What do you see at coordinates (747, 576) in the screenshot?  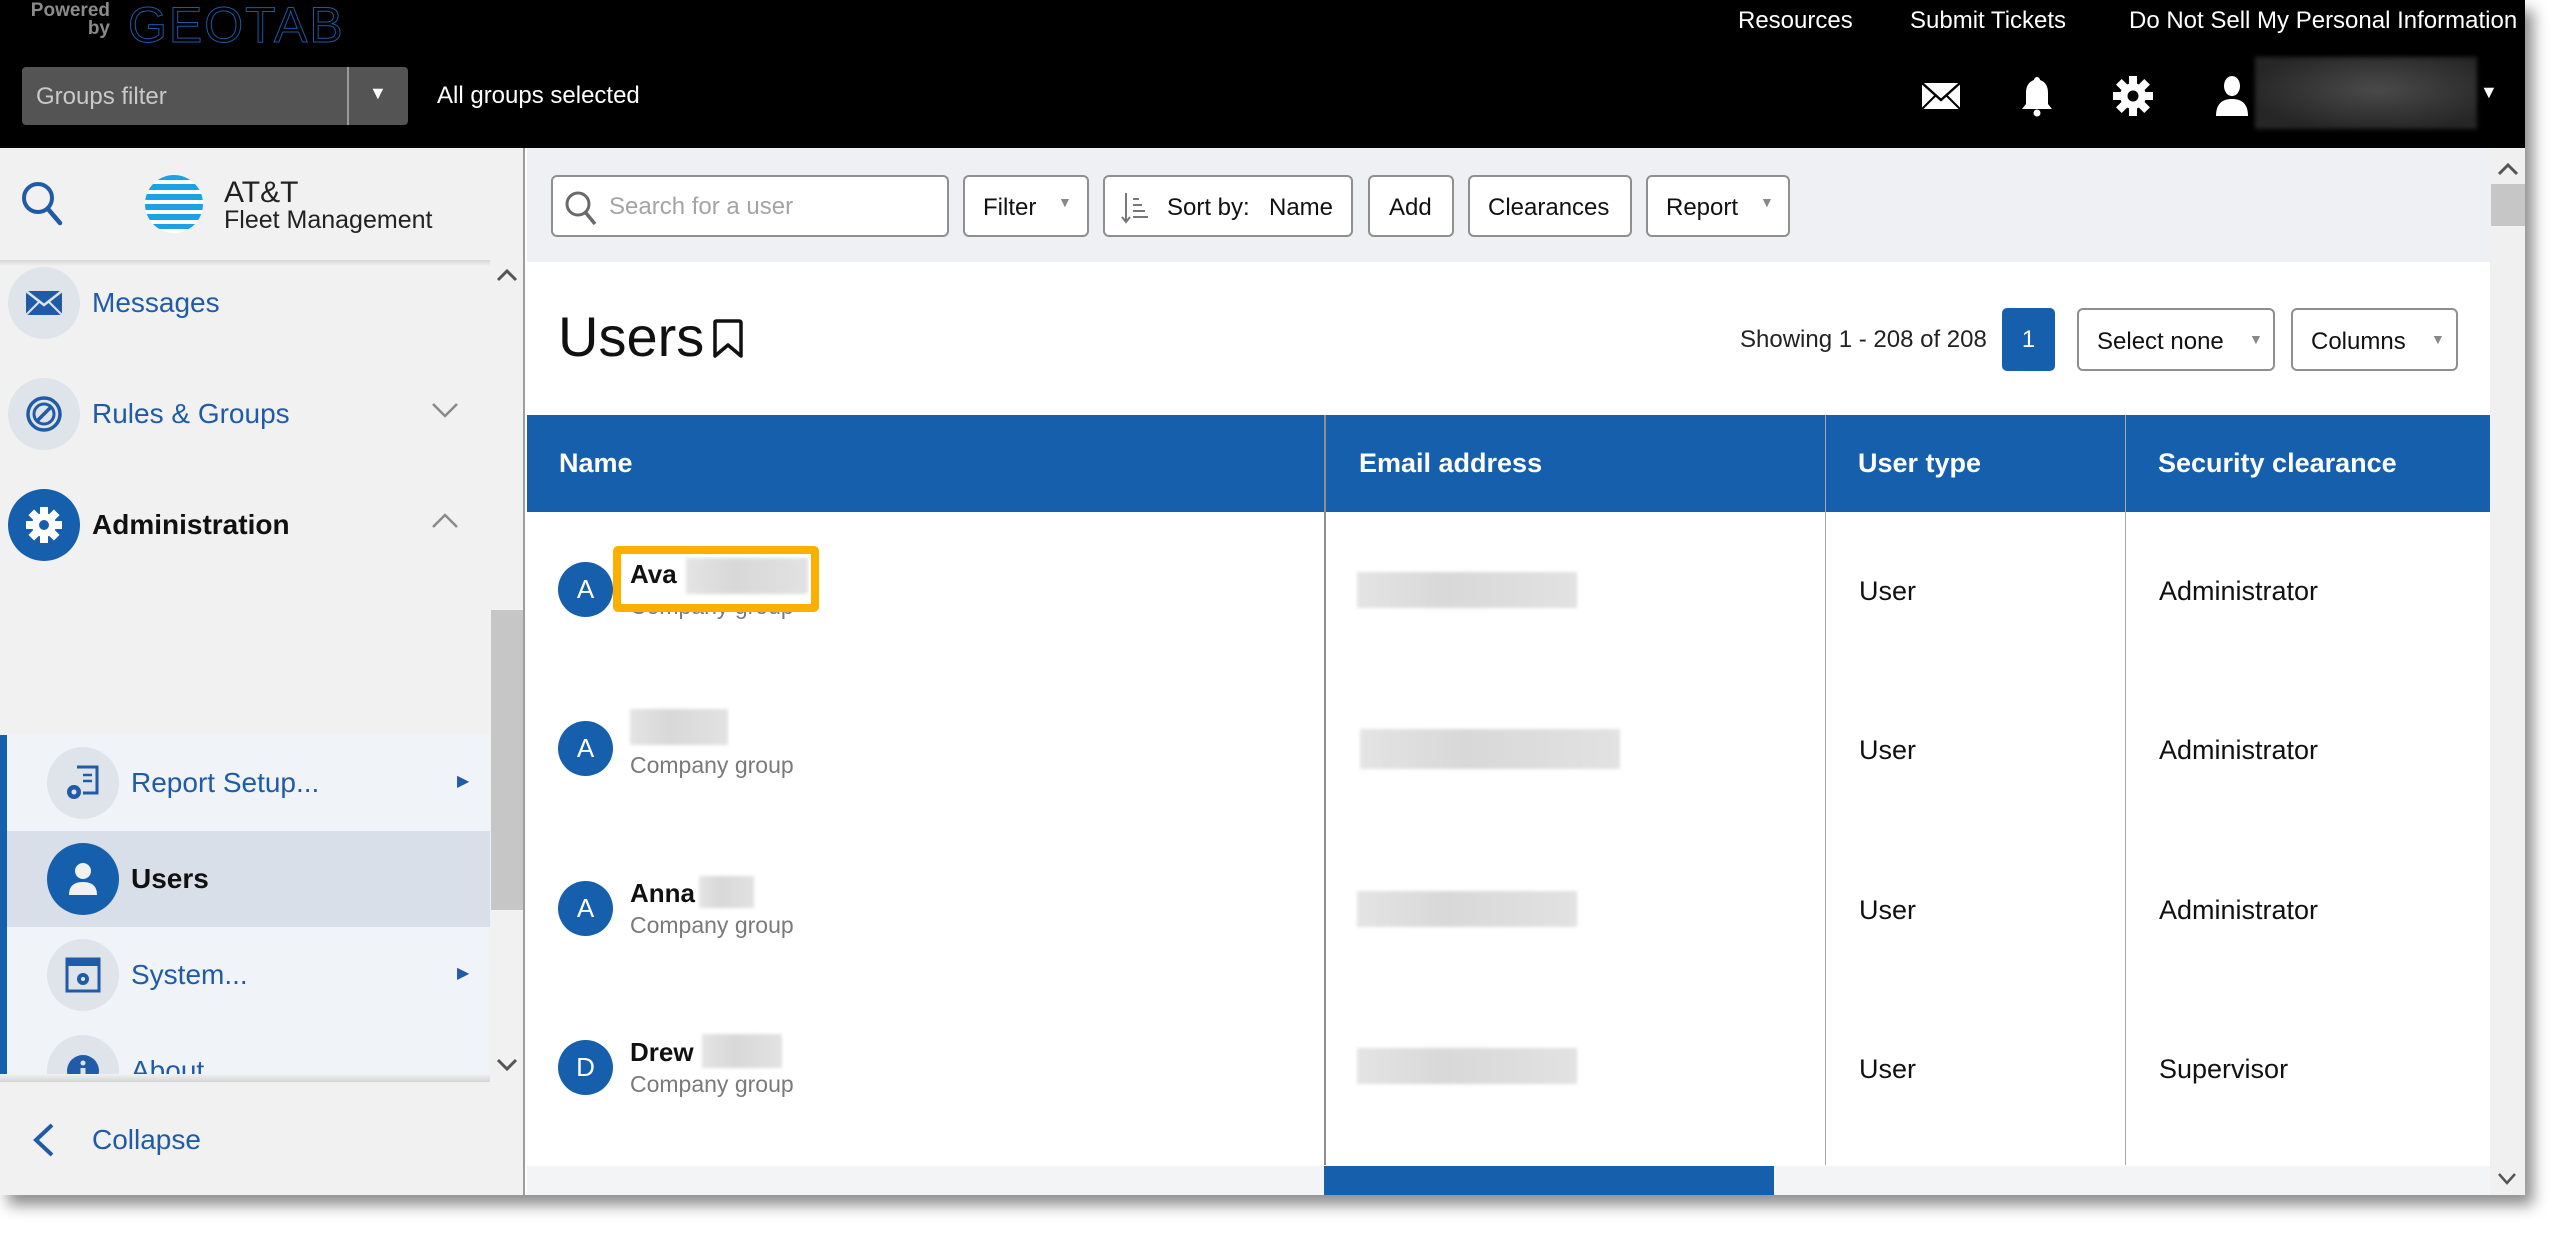 I see `redacted-last-name` at bounding box center [747, 576].